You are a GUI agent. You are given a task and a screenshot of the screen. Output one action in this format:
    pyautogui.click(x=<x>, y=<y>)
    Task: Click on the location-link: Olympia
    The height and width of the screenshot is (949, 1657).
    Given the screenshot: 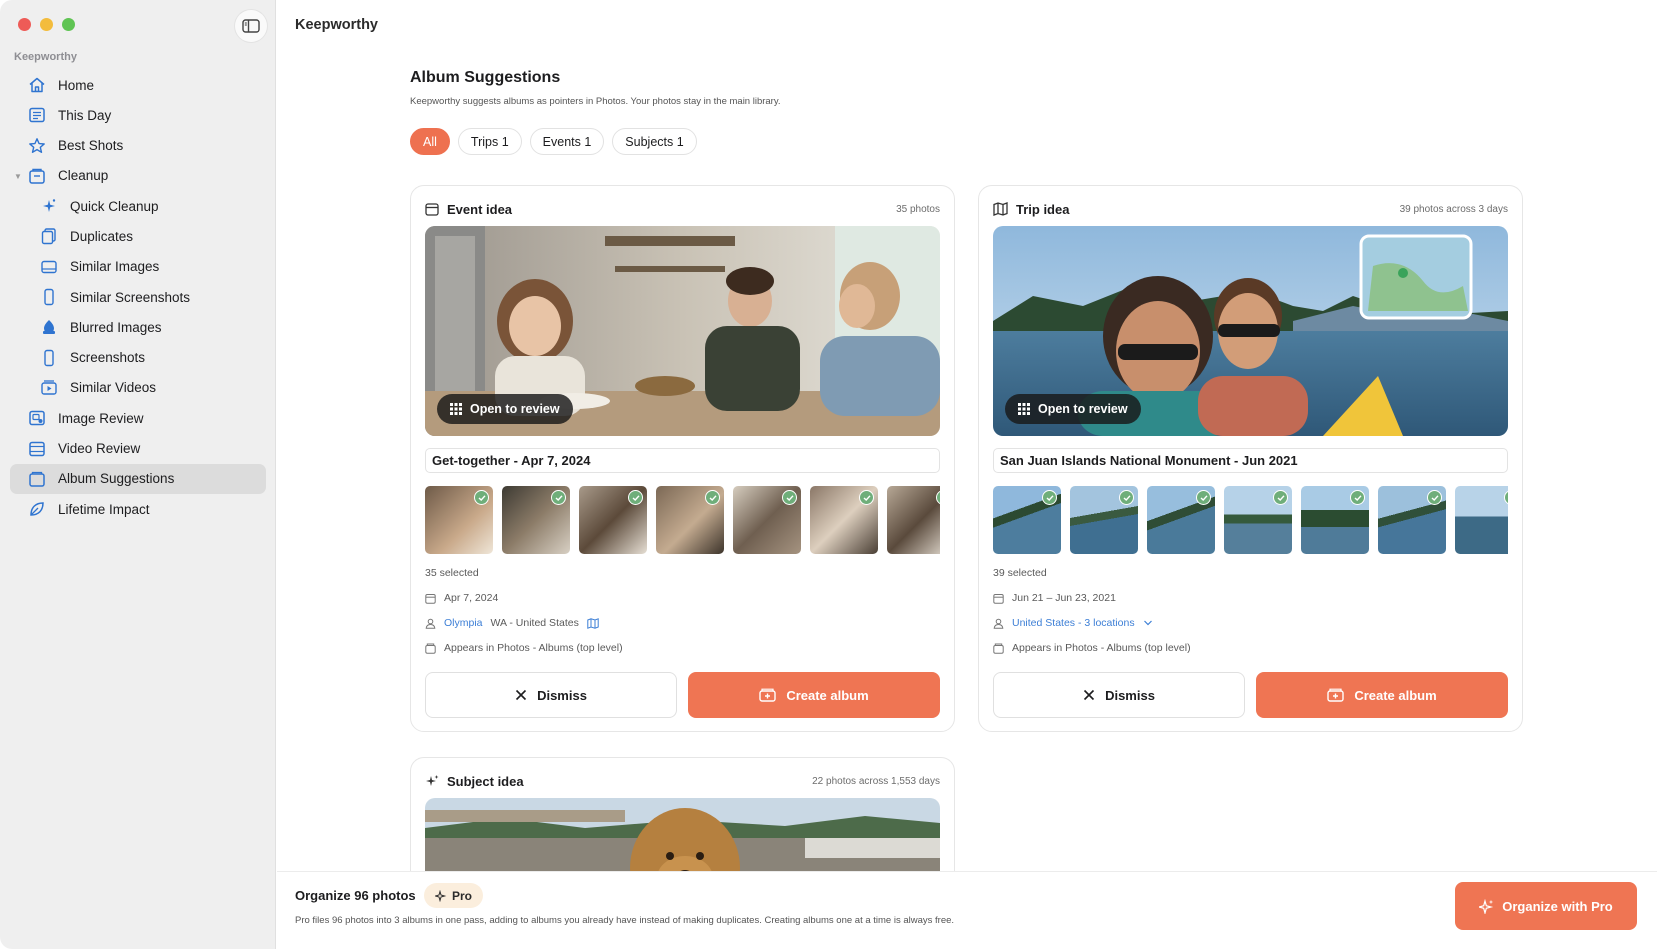 What is the action you would take?
    pyautogui.click(x=463, y=623)
    